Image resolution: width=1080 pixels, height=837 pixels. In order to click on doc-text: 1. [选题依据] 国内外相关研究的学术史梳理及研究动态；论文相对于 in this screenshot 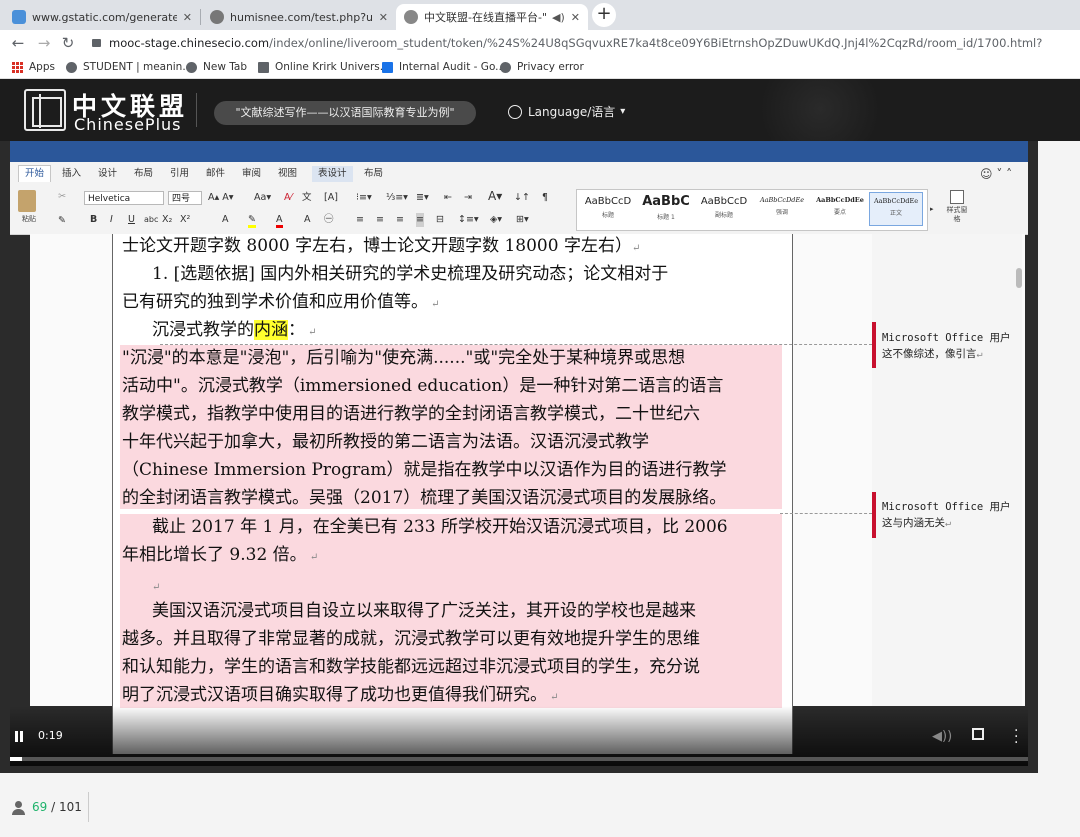, I will do `click(410, 274)`.